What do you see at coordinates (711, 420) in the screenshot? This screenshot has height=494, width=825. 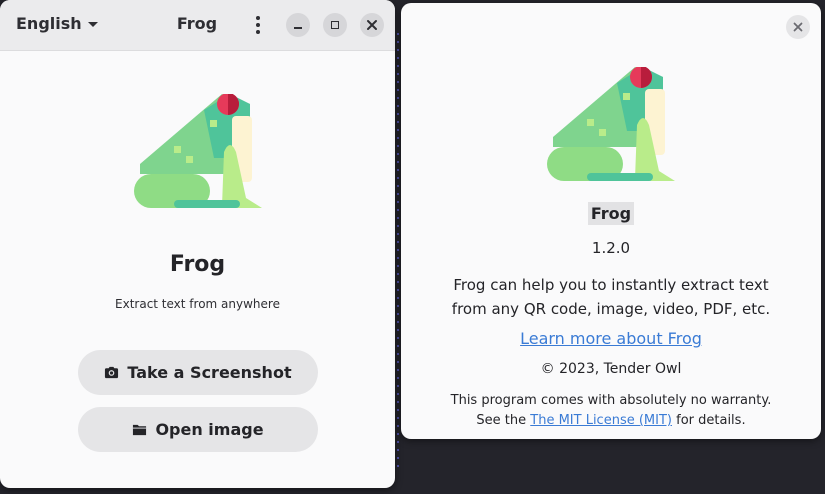 I see `license-suffix: for details.` at bounding box center [711, 420].